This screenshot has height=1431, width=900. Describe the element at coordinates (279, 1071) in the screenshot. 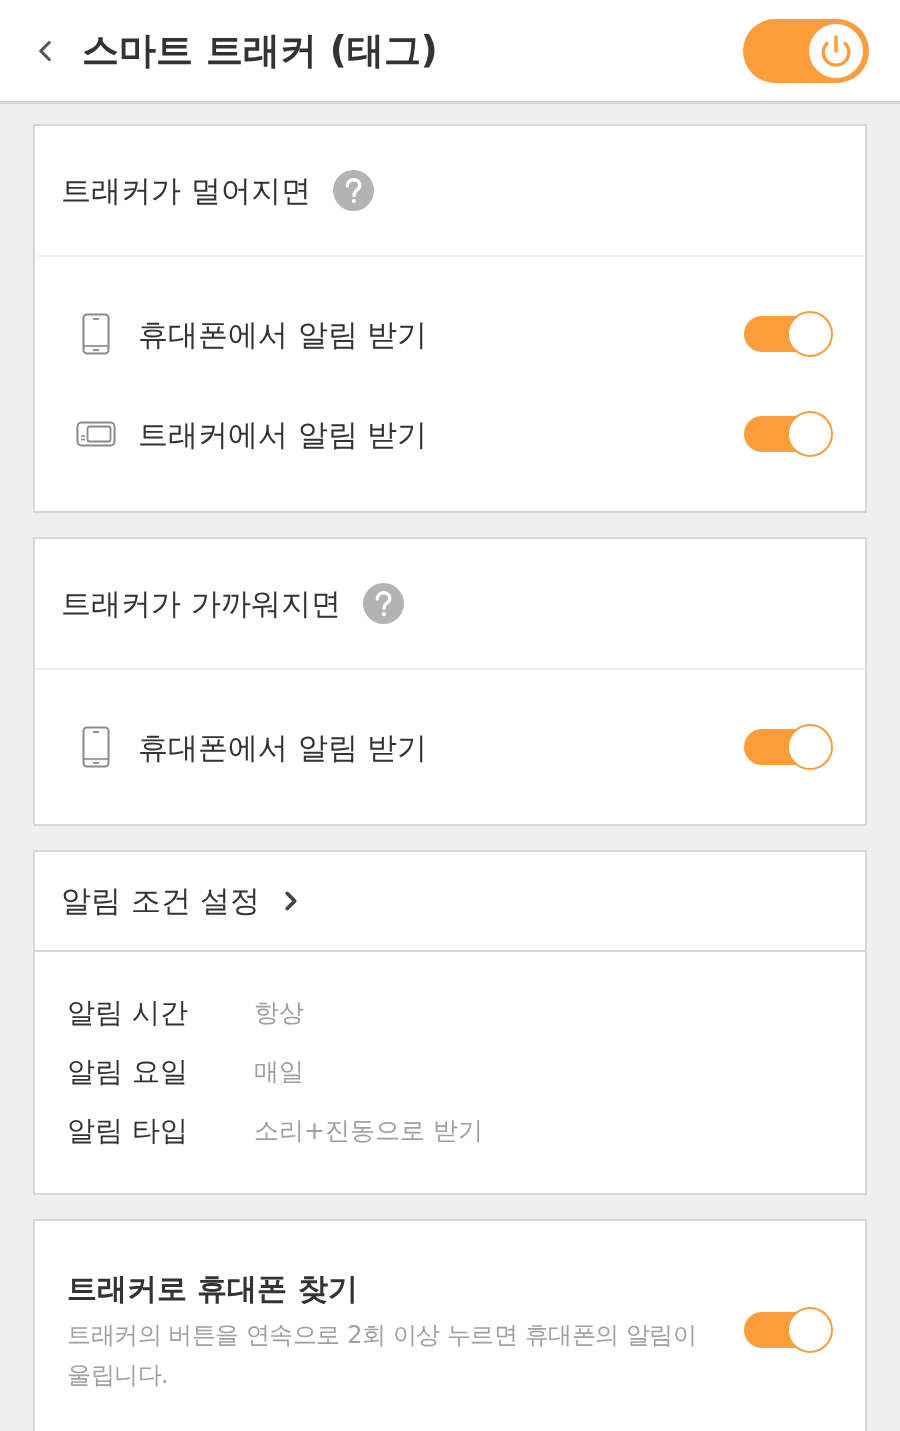

I see `condition-value: 매일` at that location.